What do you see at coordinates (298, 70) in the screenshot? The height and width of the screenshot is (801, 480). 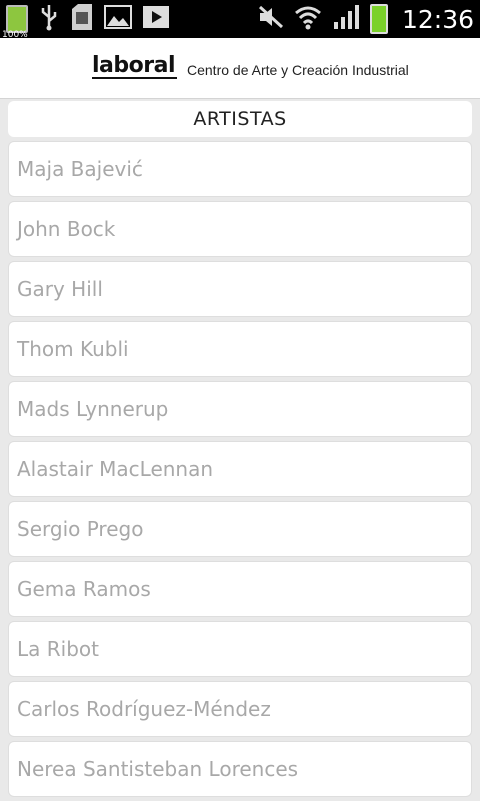 I see `logo-subtitle: Centro de Arte y Creación Industrial` at bounding box center [298, 70].